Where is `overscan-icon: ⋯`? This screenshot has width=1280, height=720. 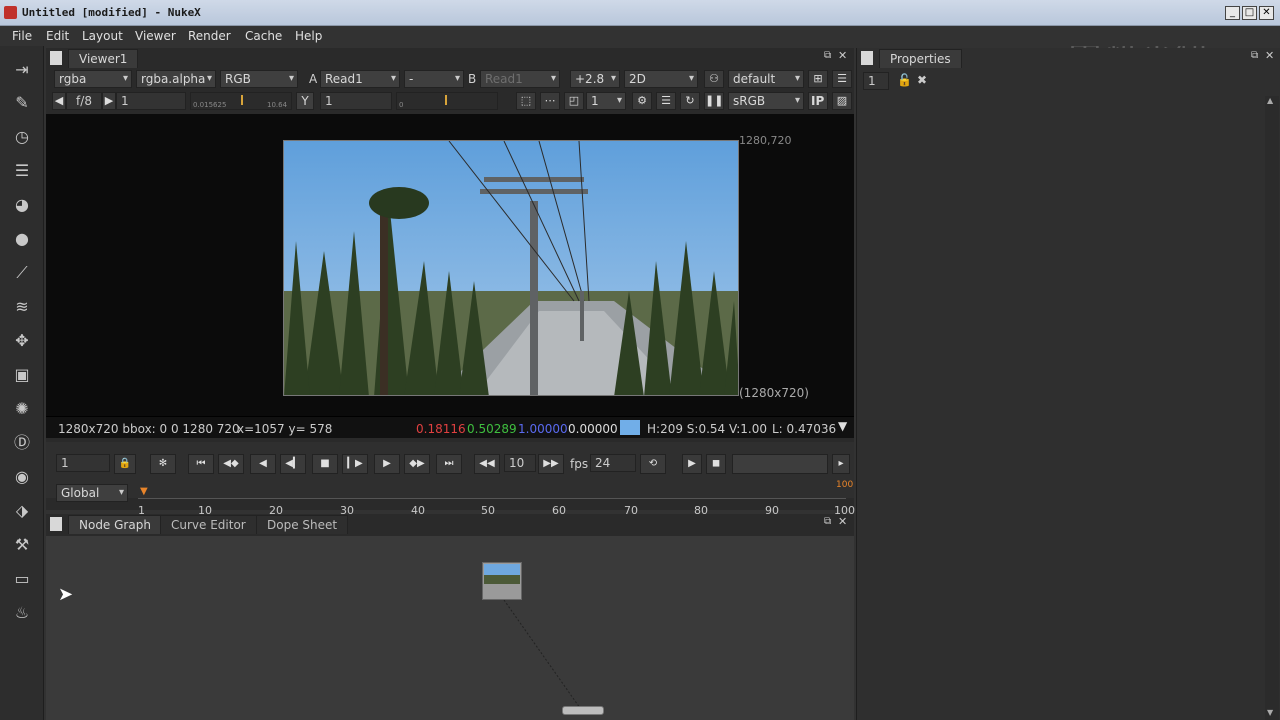
overscan-icon: ⋯ is located at coordinates (550, 101).